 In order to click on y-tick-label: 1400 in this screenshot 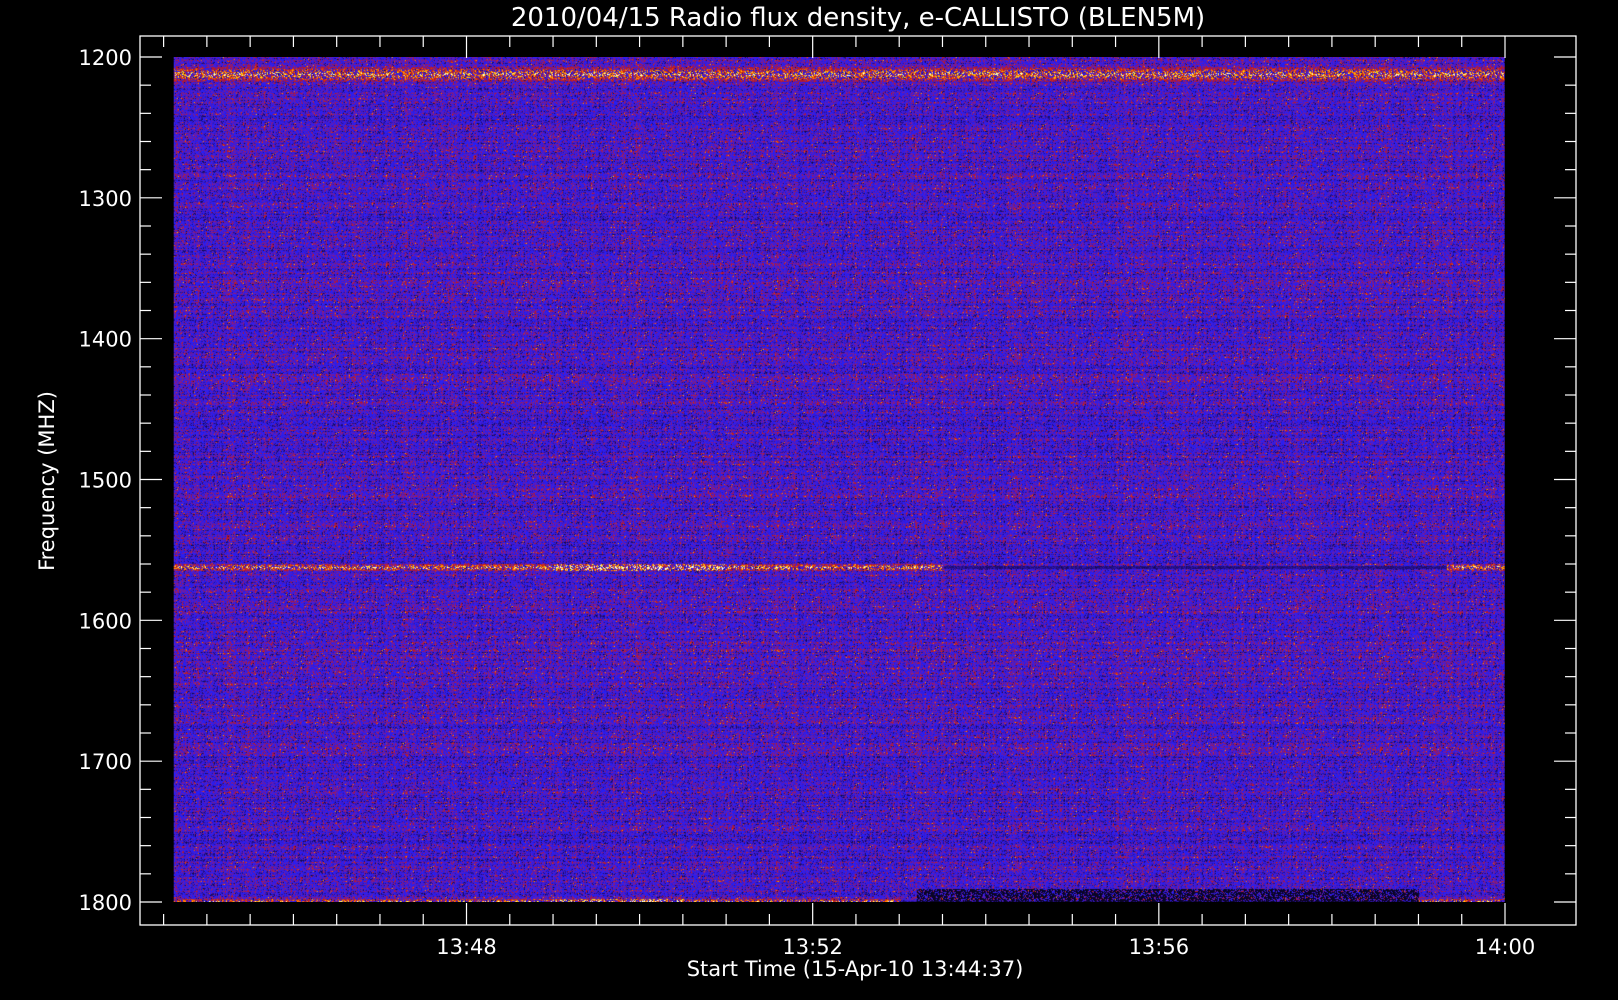, I will do `click(105, 340)`.